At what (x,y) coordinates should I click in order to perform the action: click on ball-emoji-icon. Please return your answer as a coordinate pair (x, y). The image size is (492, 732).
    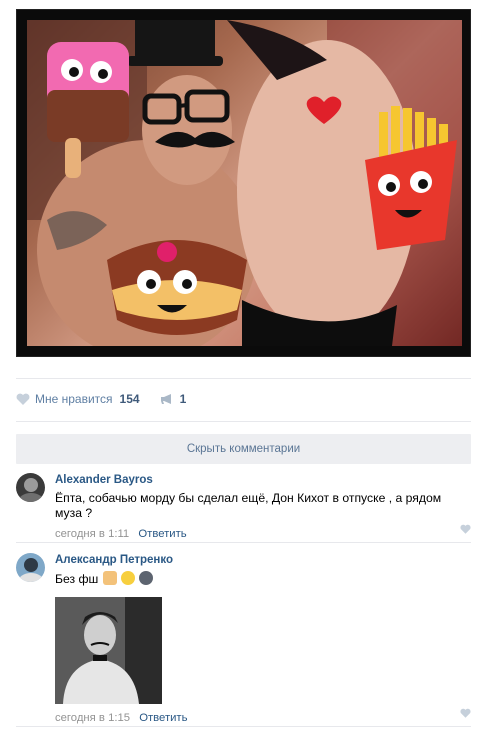
    Looking at the image, I should click on (146, 578).